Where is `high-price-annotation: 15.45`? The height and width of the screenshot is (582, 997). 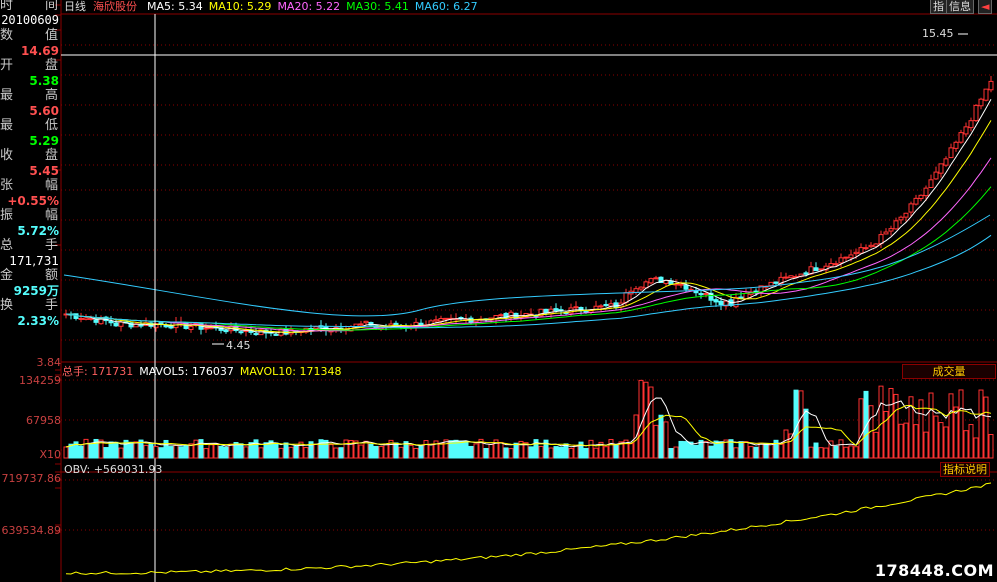 high-price-annotation: 15.45 is located at coordinates (938, 33).